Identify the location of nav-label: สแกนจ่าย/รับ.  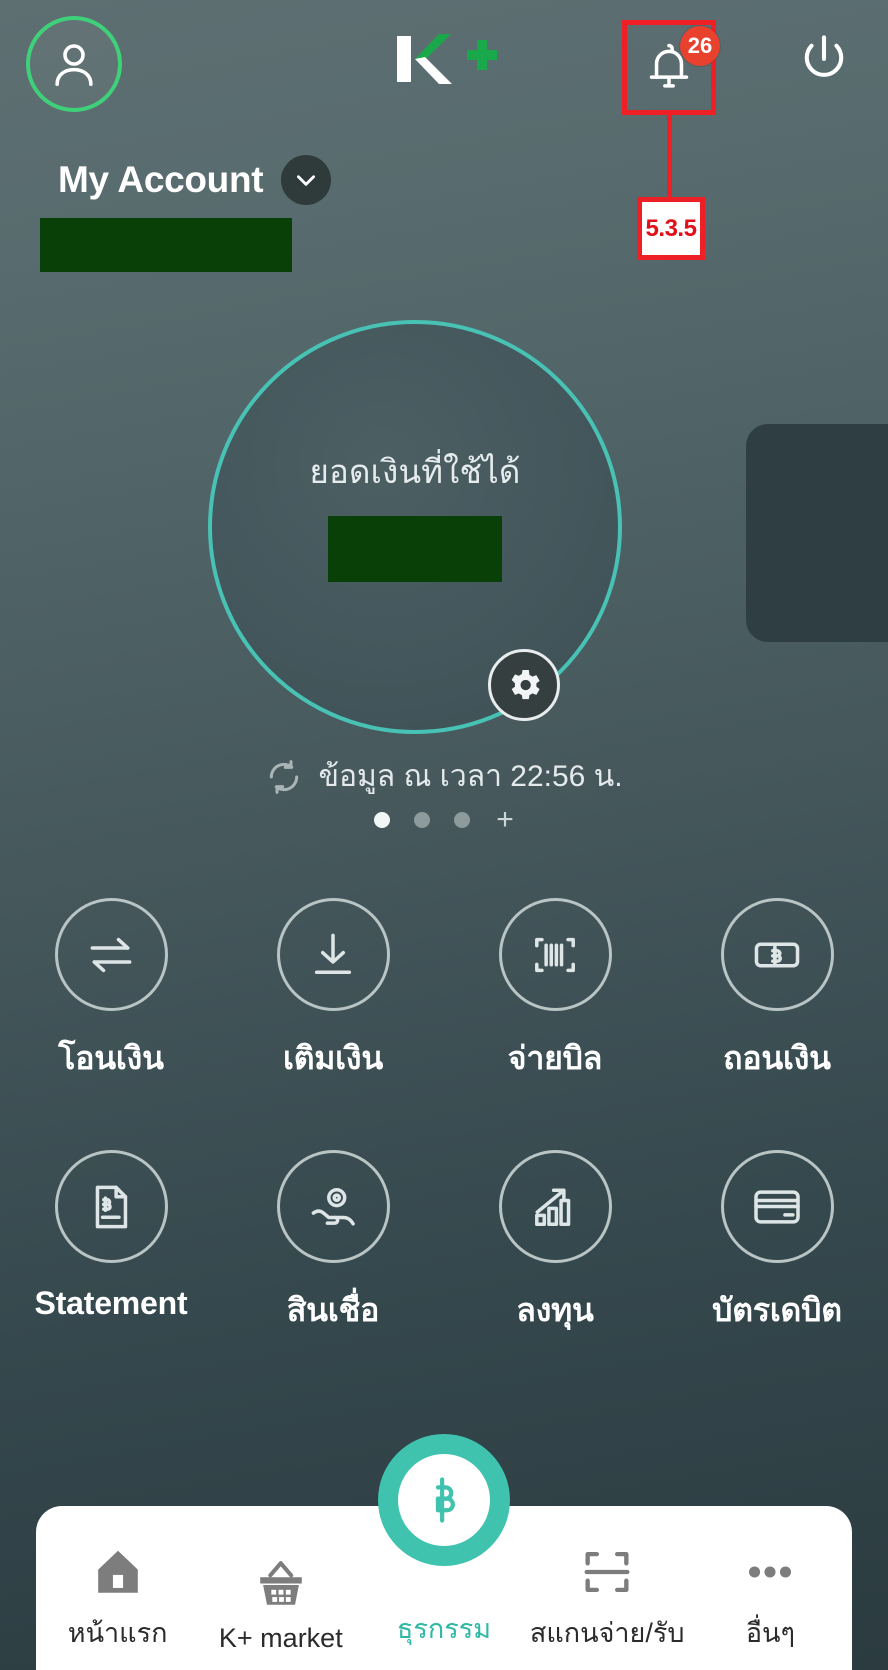
(607, 1633).